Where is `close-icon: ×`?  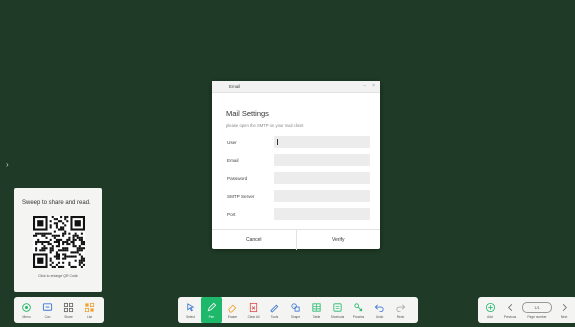 close-icon: × is located at coordinates (373, 86).